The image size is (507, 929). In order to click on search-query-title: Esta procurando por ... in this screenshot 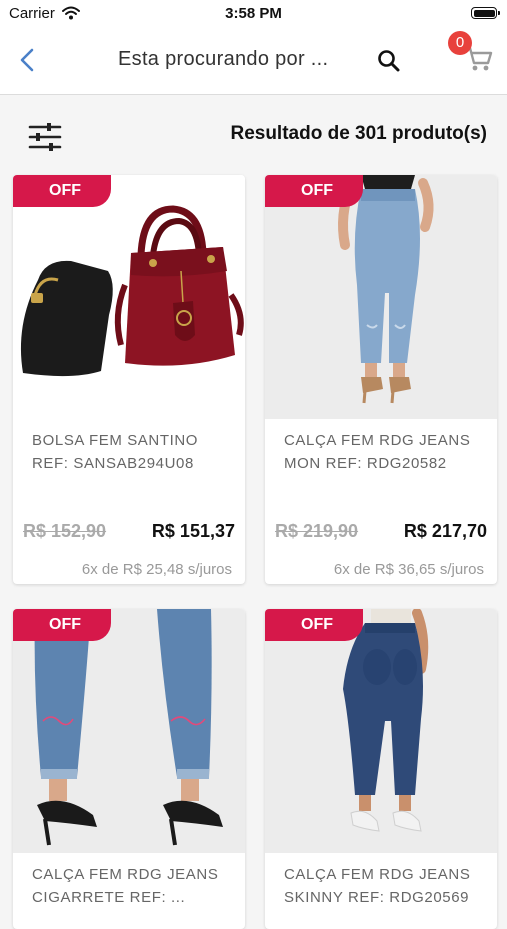, I will do `click(223, 59)`.